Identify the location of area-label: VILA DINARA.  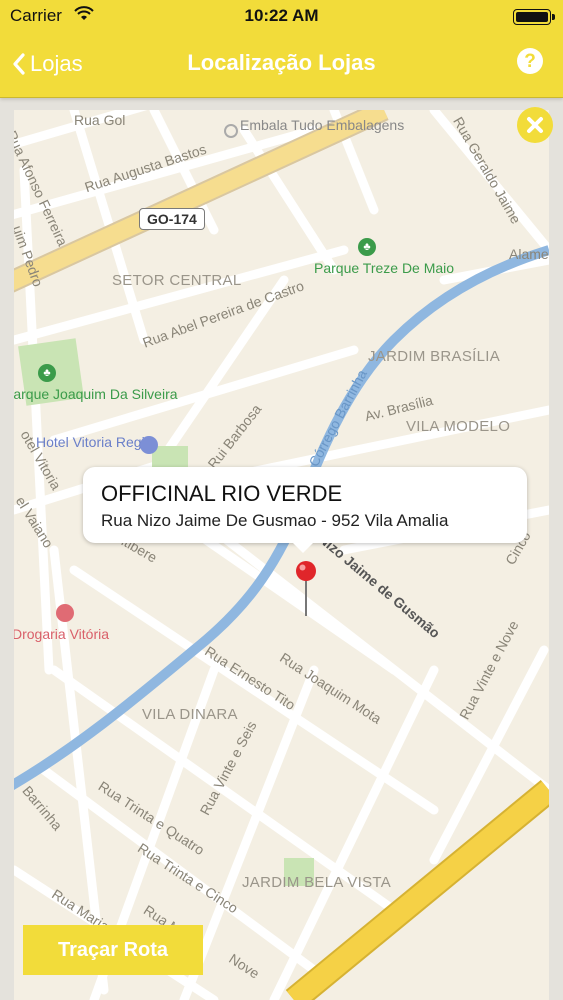
(190, 714).